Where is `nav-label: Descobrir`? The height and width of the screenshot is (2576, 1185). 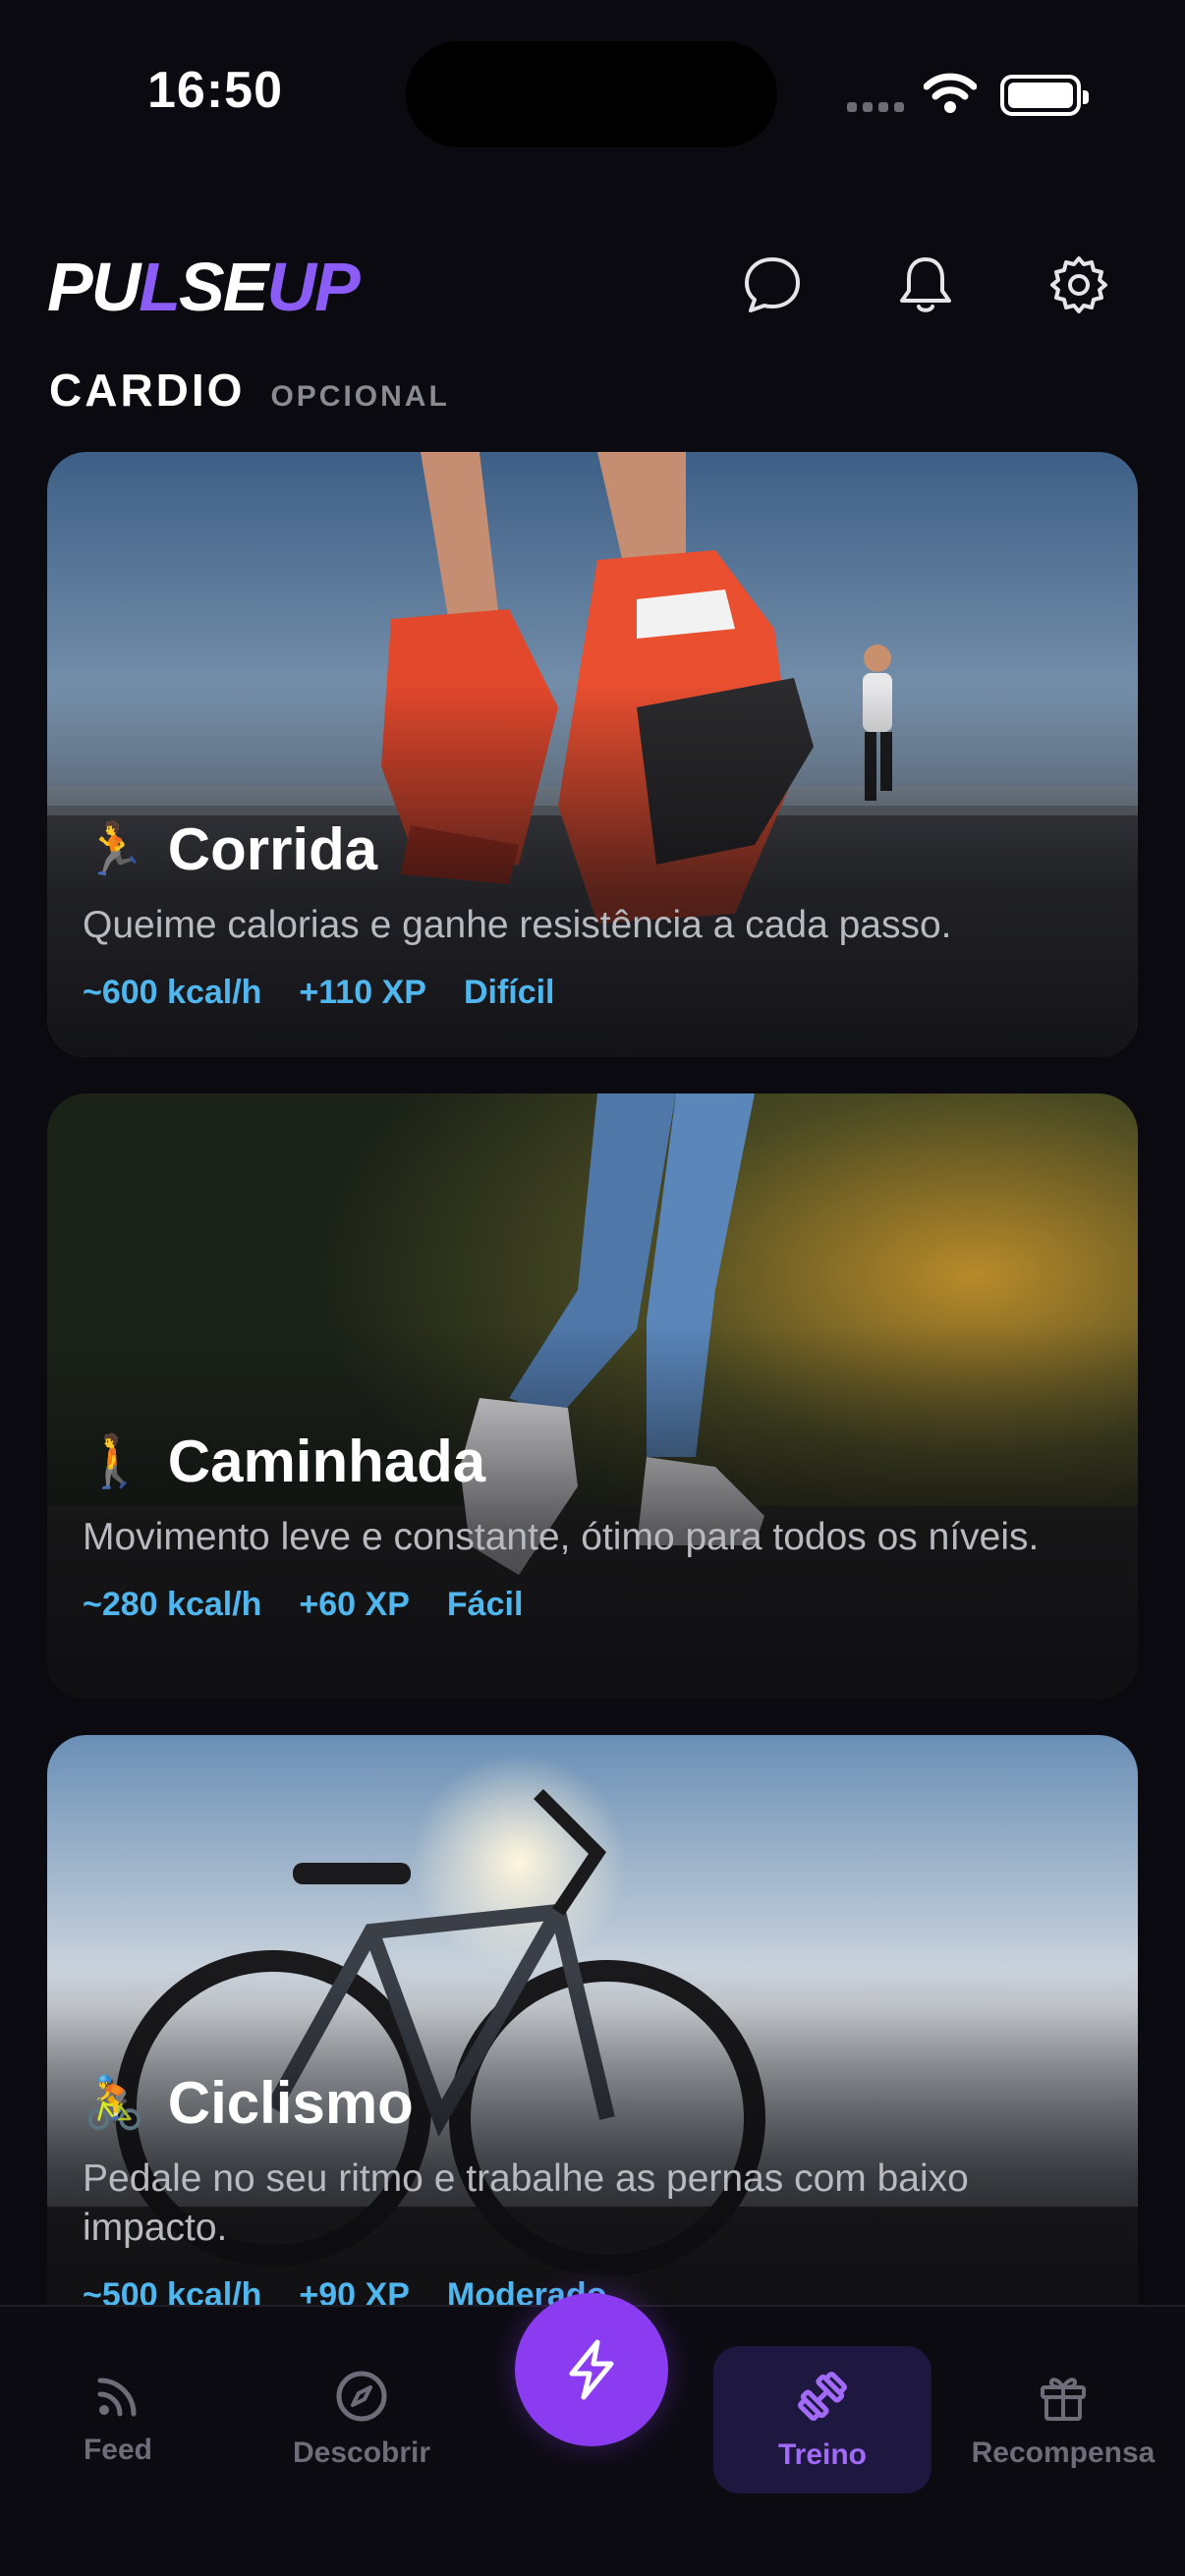 nav-label: Descobrir is located at coordinates (362, 2452).